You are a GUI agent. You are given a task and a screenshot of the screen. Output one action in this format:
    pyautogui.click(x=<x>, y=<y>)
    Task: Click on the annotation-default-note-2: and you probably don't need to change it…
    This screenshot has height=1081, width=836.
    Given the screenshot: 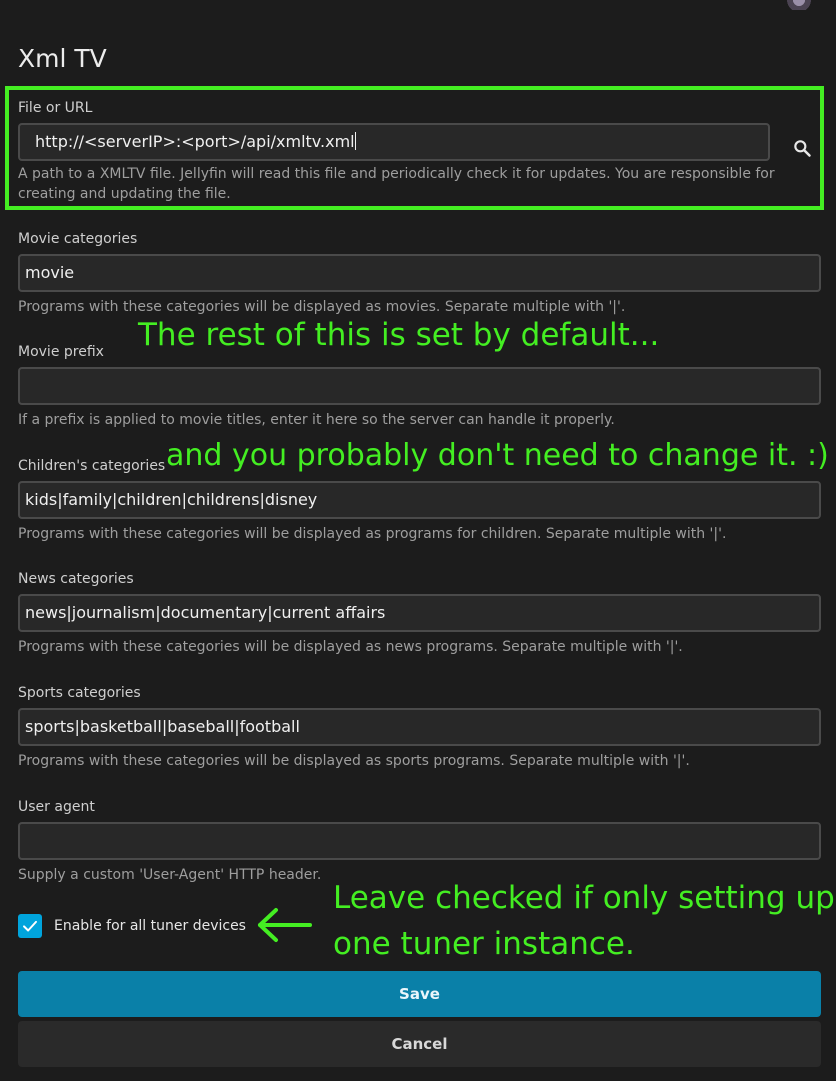 What is the action you would take?
    pyautogui.click(x=497, y=455)
    